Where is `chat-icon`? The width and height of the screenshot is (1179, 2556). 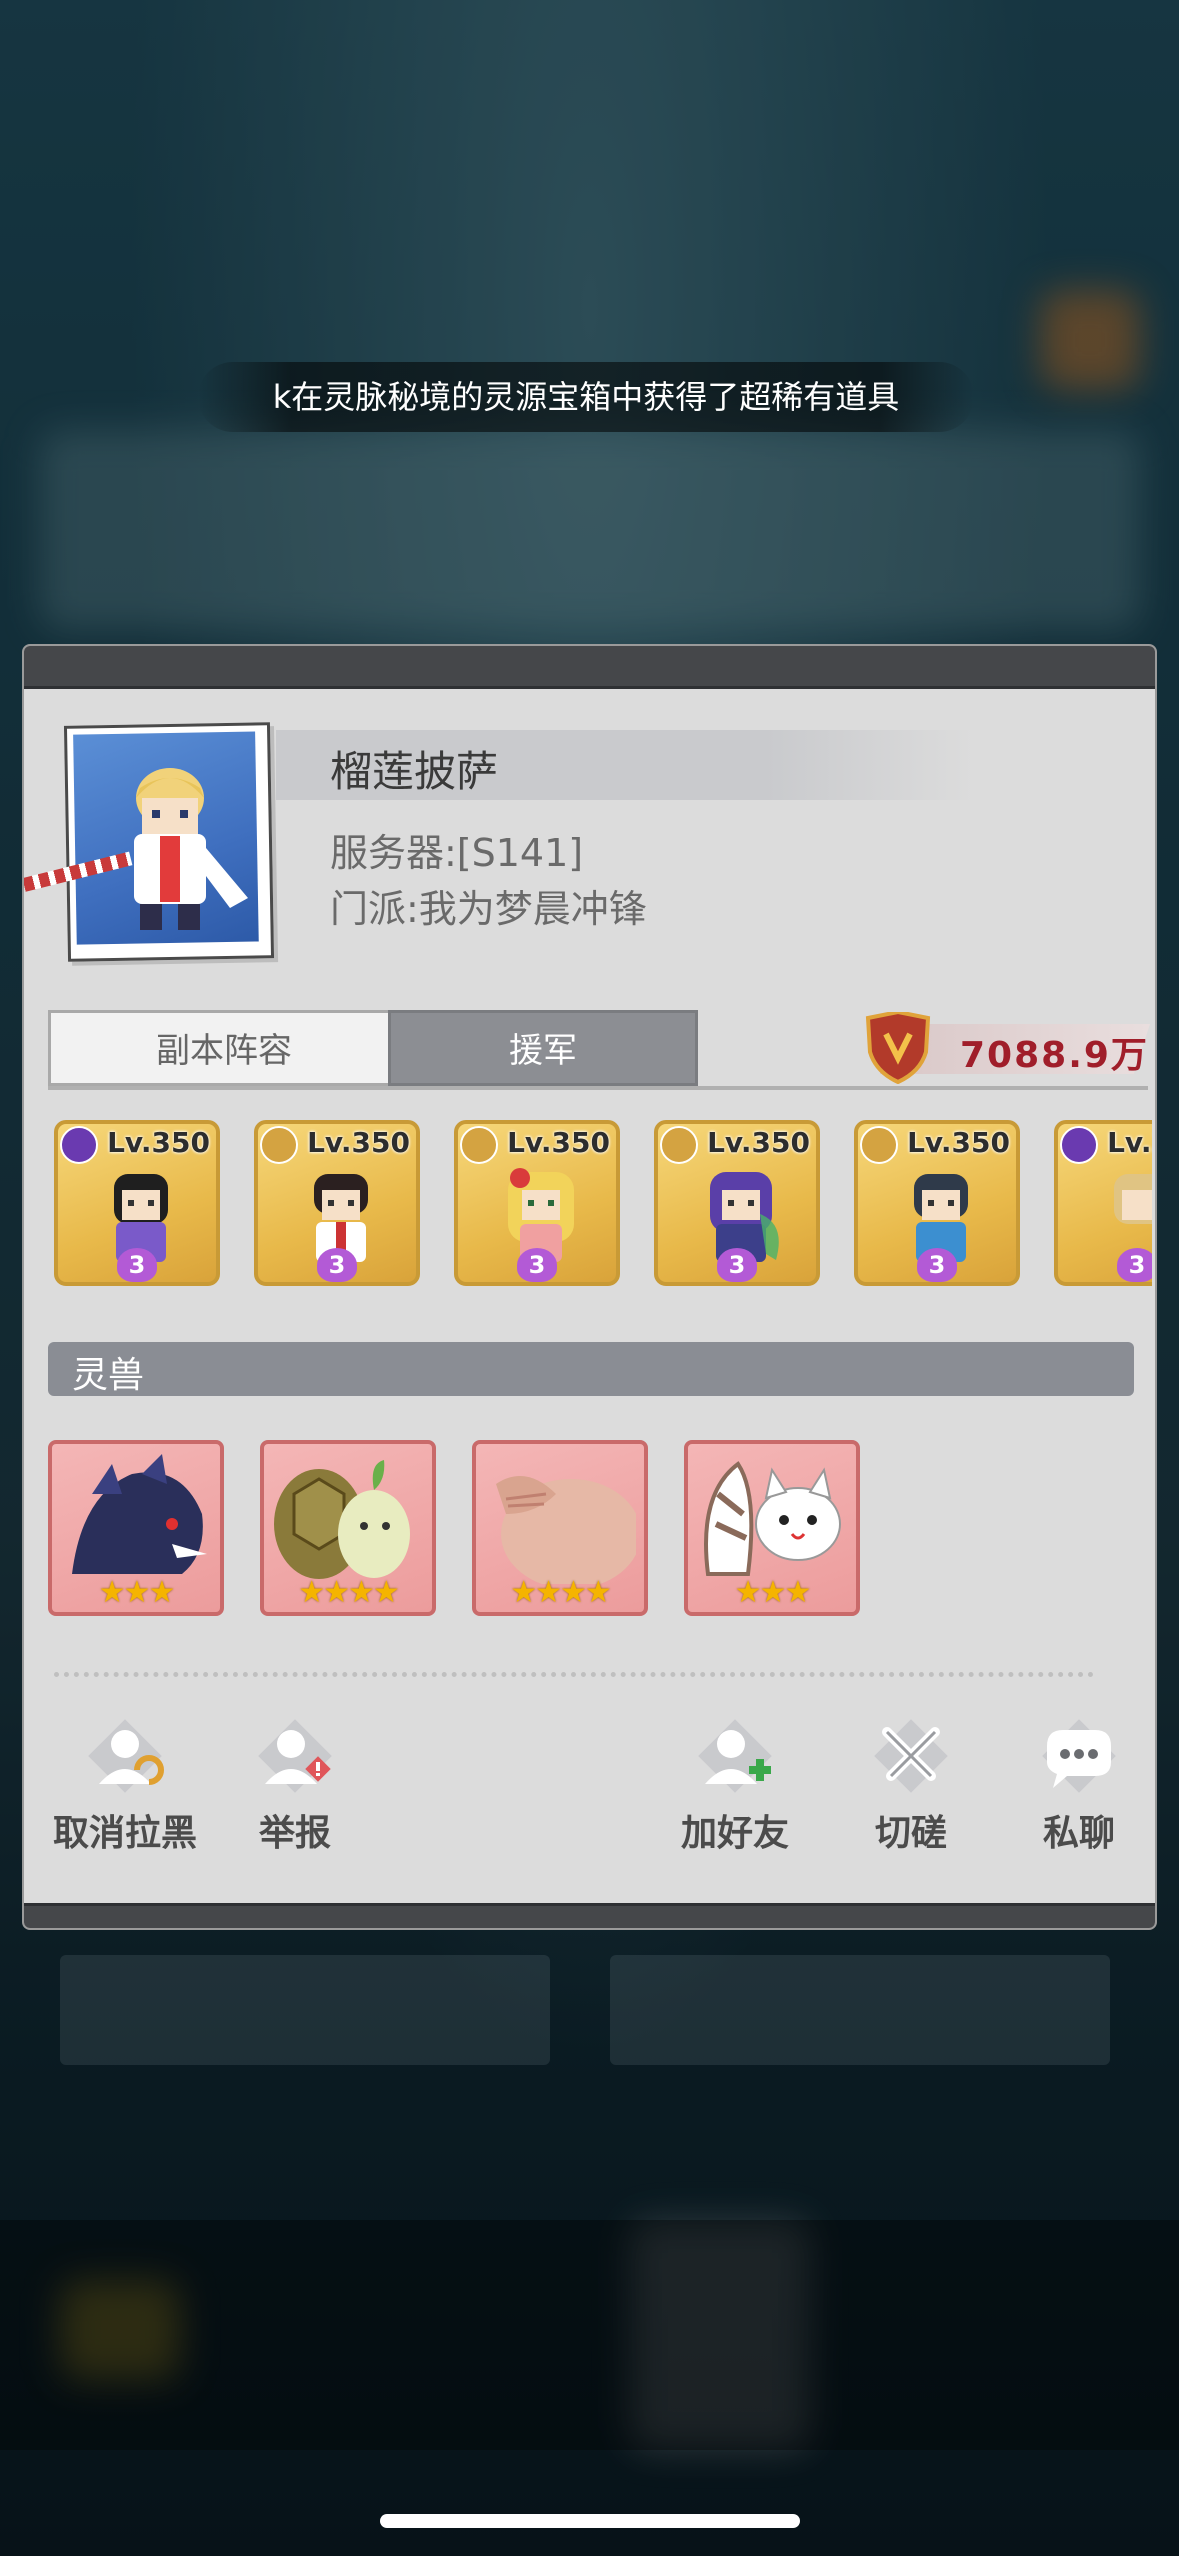 chat-icon is located at coordinates (1079, 1756).